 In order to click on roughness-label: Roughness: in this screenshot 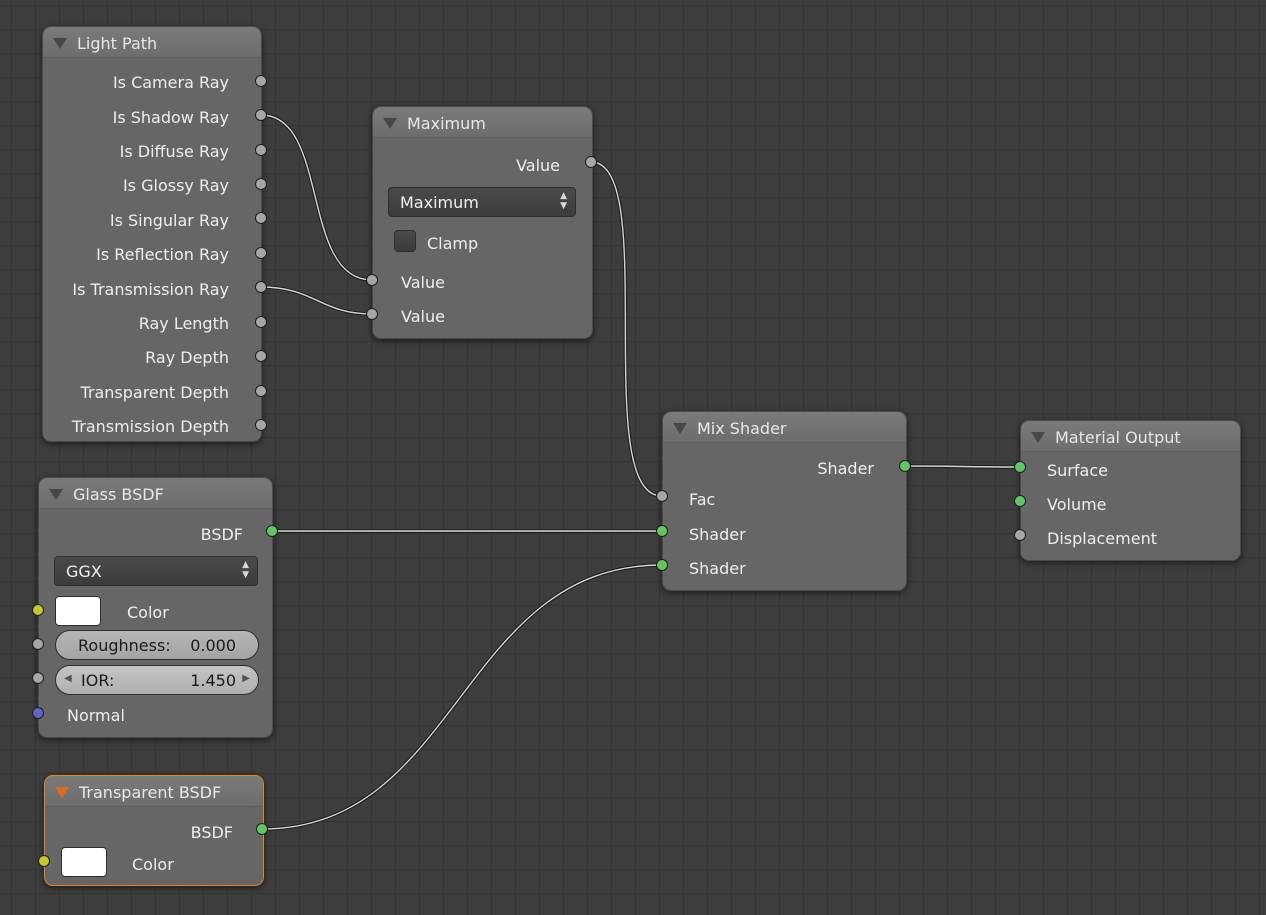, I will do `click(124, 645)`.